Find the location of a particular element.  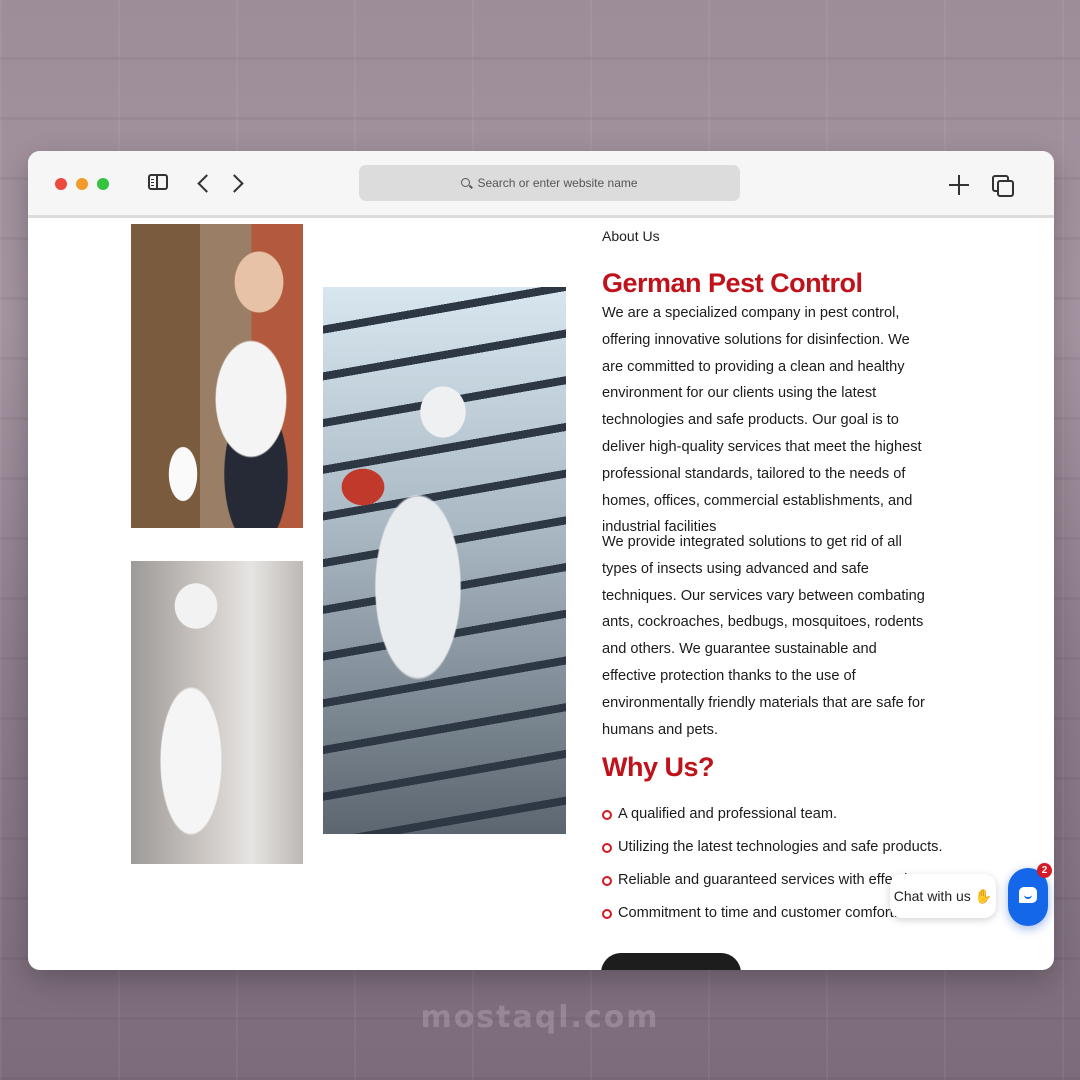

minimize-window-button is located at coordinates (82, 184).